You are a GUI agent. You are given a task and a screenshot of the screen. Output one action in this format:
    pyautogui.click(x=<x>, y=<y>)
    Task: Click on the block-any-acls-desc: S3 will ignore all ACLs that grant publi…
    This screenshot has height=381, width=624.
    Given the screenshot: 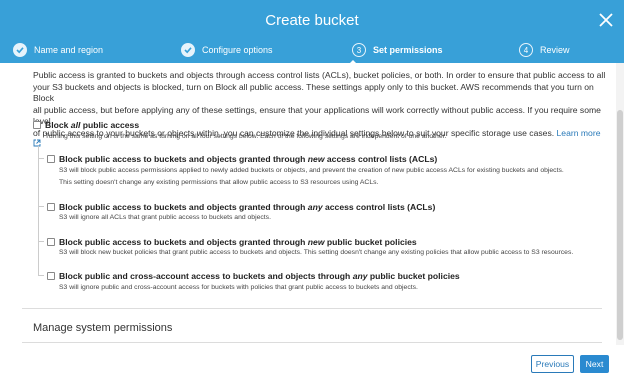 What is the action you would take?
    pyautogui.click(x=165, y=217)
    